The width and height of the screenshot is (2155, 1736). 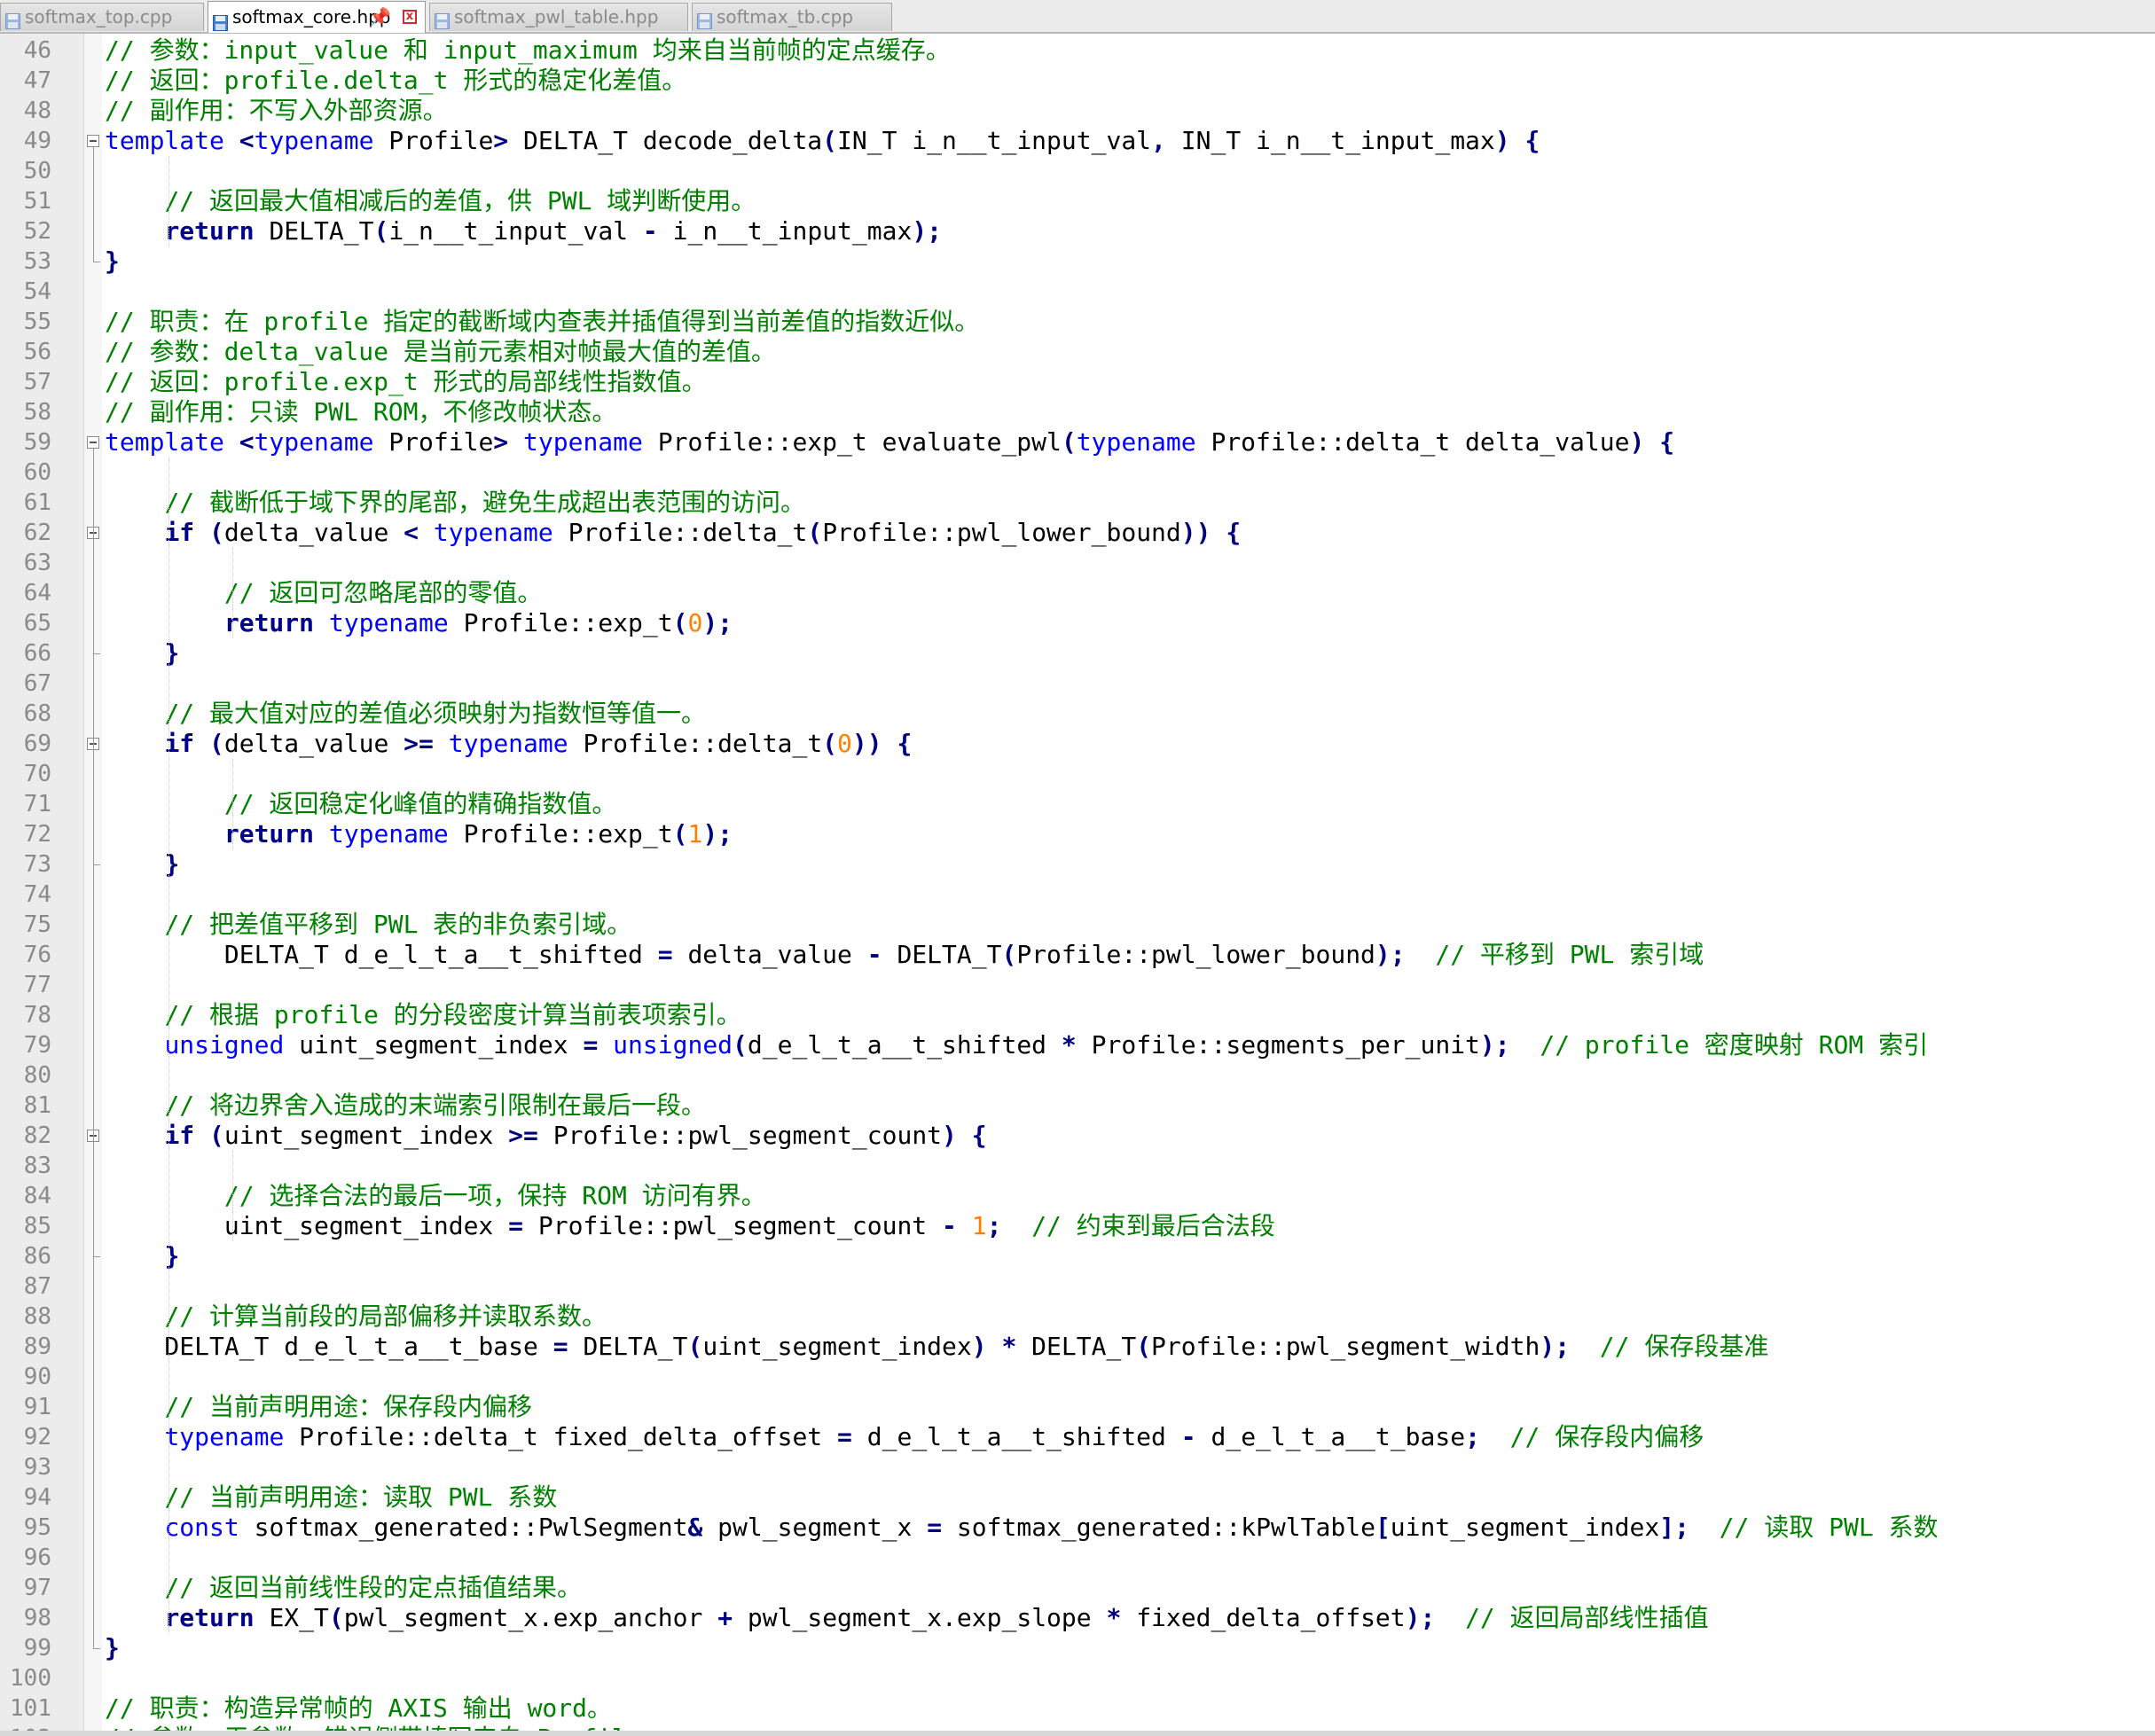 I want to click on code-line: // 返回最大值相减后的差值，供 PWL 域判断使用。, so click(x=430, y=201).